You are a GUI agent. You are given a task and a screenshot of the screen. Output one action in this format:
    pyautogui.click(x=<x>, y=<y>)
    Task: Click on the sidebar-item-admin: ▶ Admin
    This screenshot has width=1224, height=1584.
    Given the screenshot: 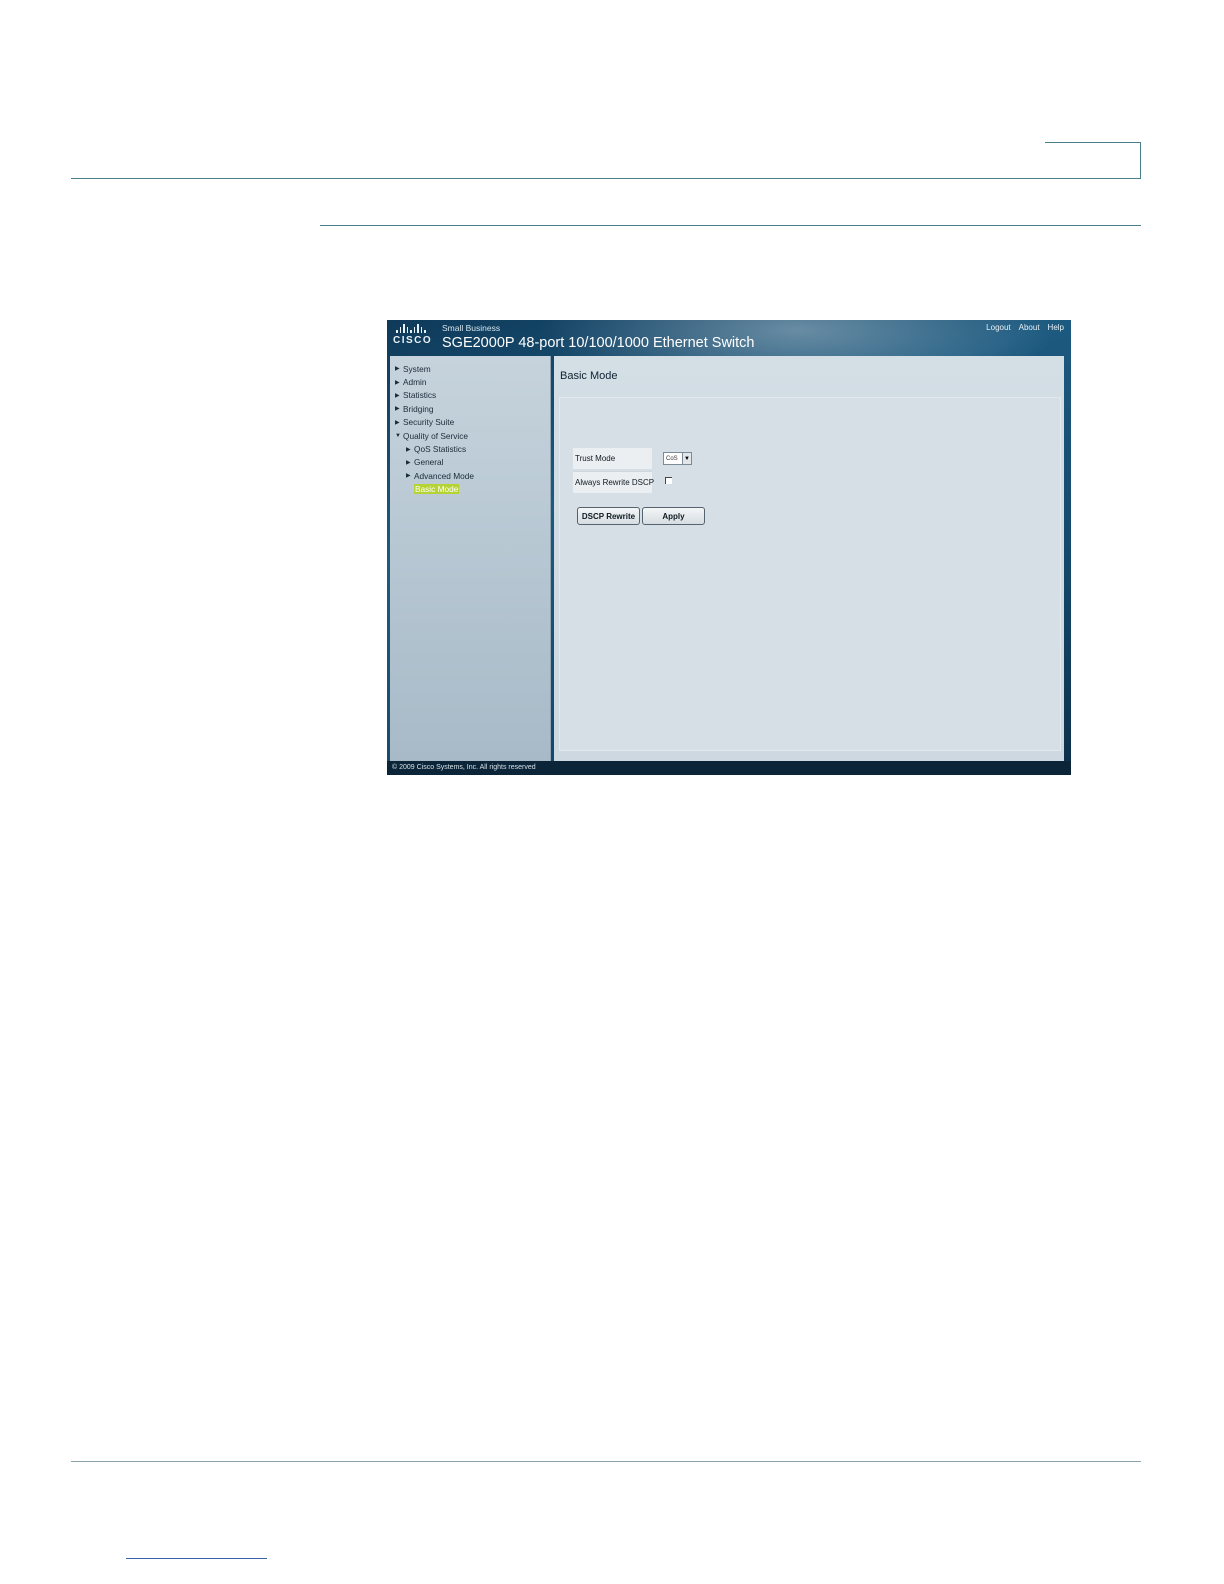 What is the action you would take?
    pyautogui.click(x=470, y=381)
    